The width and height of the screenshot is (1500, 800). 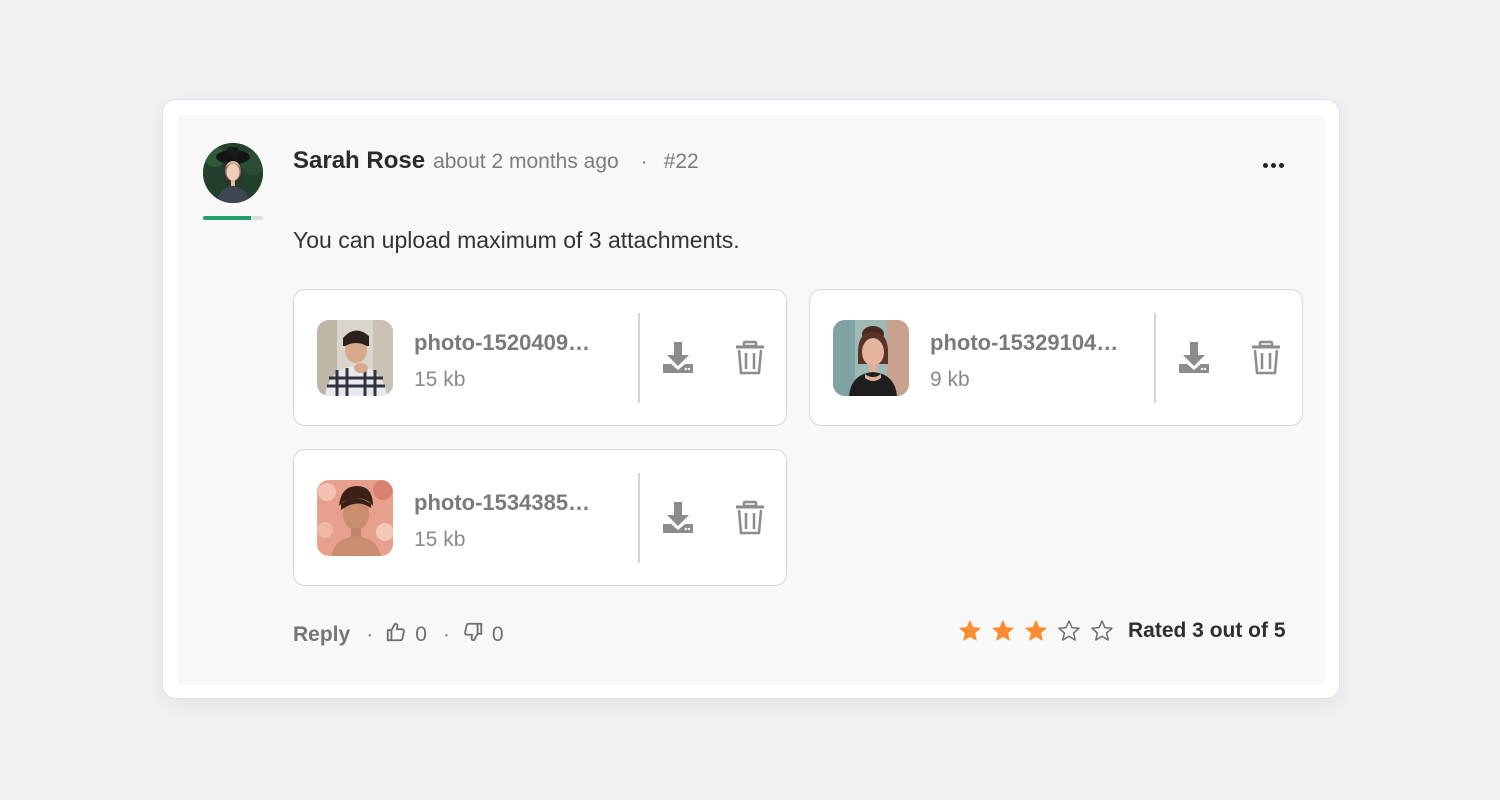 I want to click on comment-actions: Reply · 0 · 0, so click(x=398, y=635).